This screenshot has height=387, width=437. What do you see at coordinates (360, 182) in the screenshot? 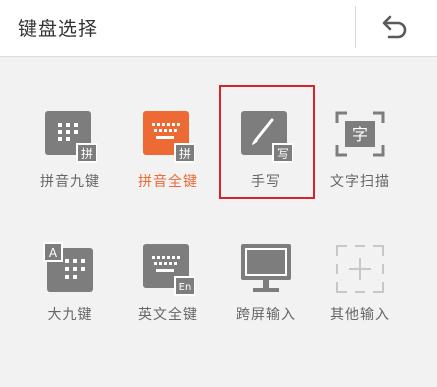
I see `keyboard-option-label: 文字扫描` at bounding box center [360, 182].